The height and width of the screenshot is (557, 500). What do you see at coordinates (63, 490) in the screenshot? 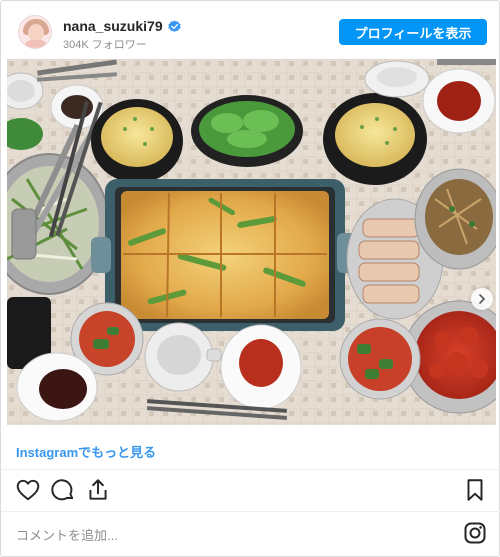
I see `comment-bubble-icon` at bounding box center [63, 490].